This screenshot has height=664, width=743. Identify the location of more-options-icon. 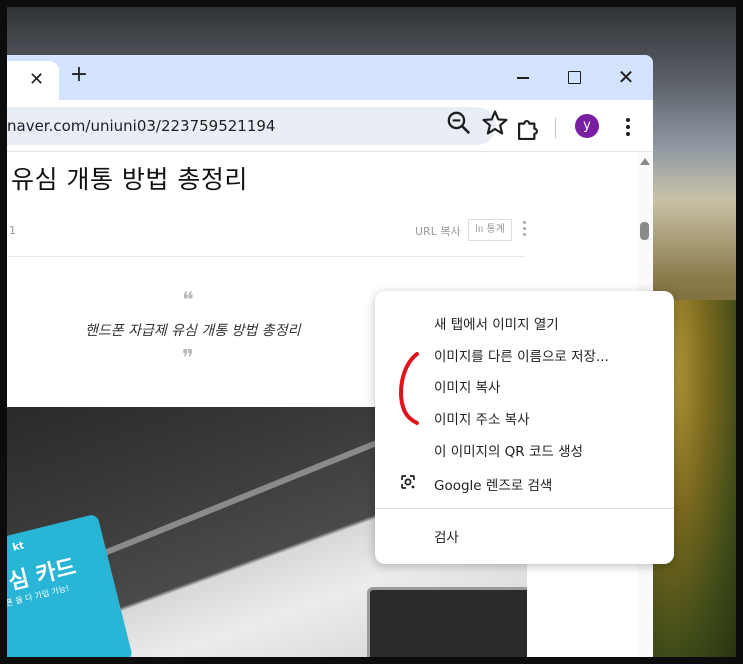
(524, 230).